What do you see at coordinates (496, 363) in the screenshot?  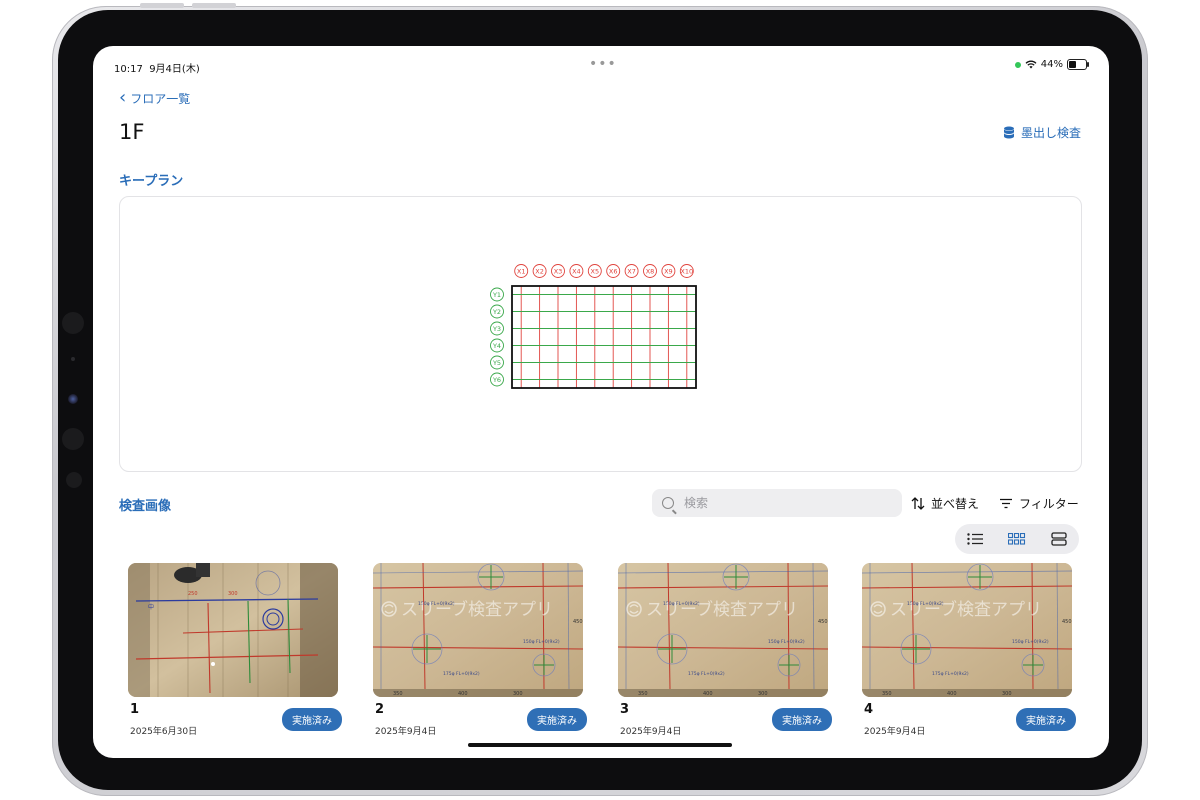 I see `axis-label-y: Y5` at bounding box center [496, 363].